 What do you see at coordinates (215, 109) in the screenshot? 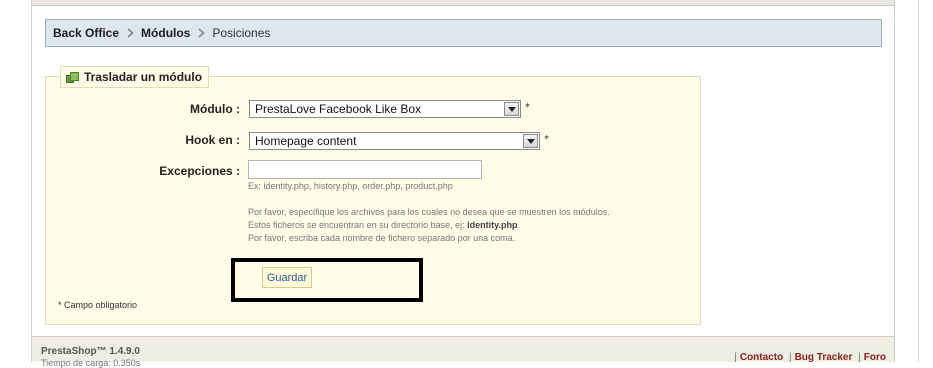
I see `module-label: Módulo :` at bounding box center [215, 109].